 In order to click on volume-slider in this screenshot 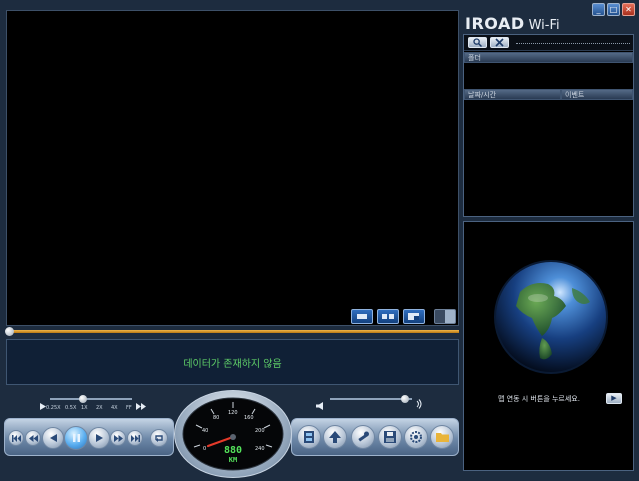, I will do `click(371, 399)`.